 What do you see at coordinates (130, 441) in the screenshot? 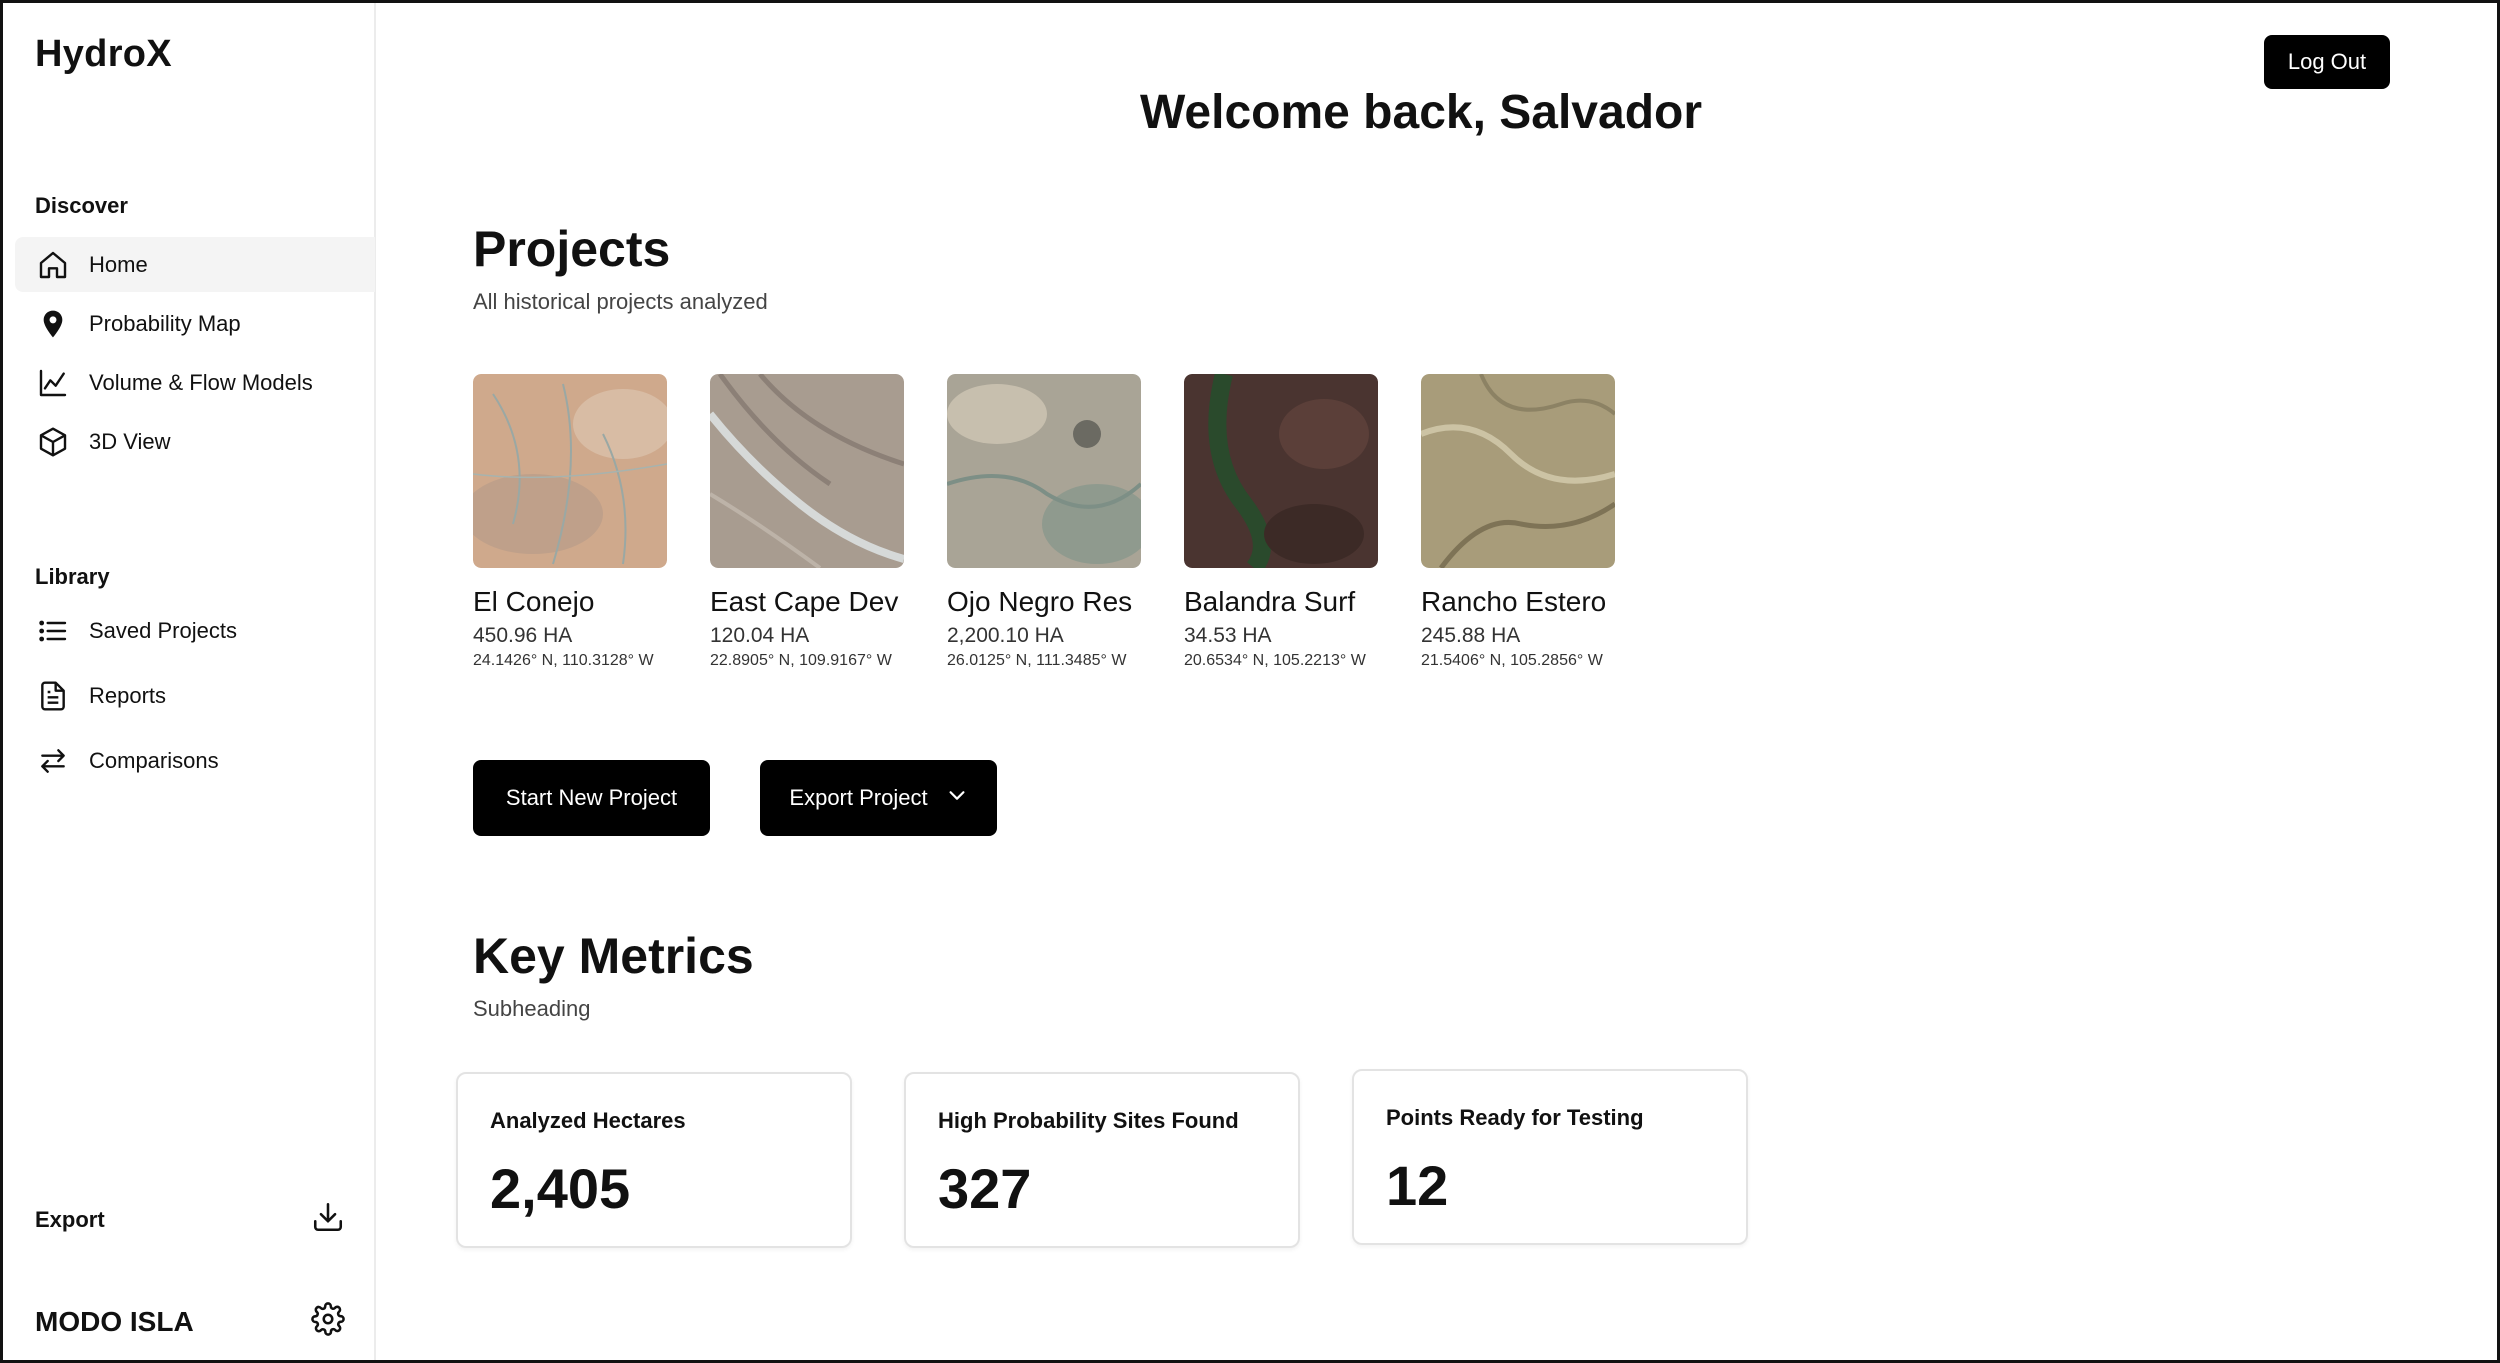
I see `sidebar-item-label: 3D View` at bounding box center [130, 441].